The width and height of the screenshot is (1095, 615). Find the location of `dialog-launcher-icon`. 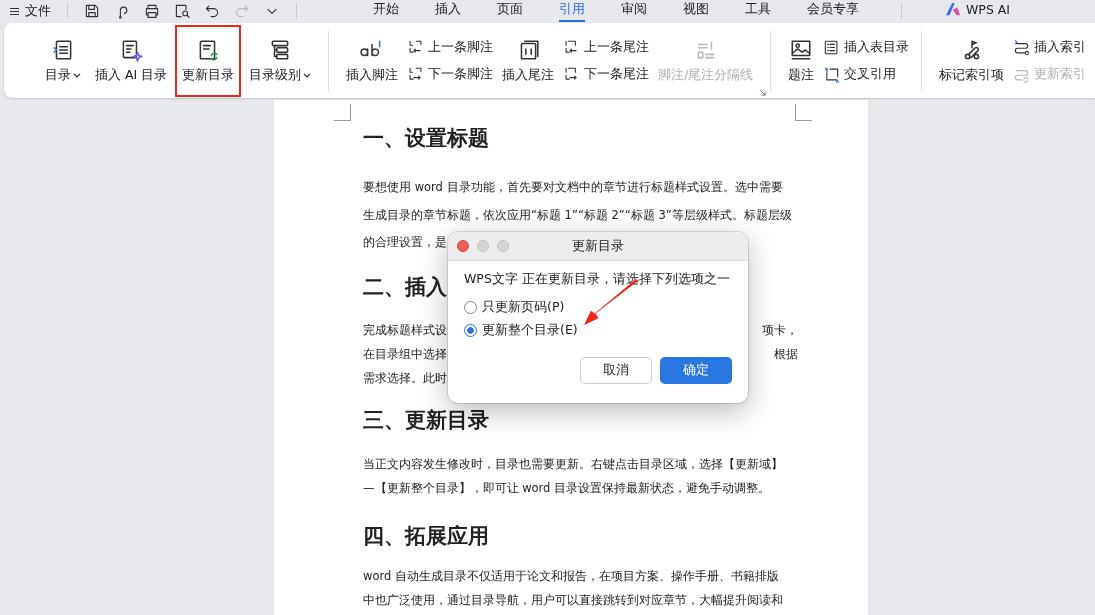

dialog-launcher-icon is located at coordinates (763, 92).